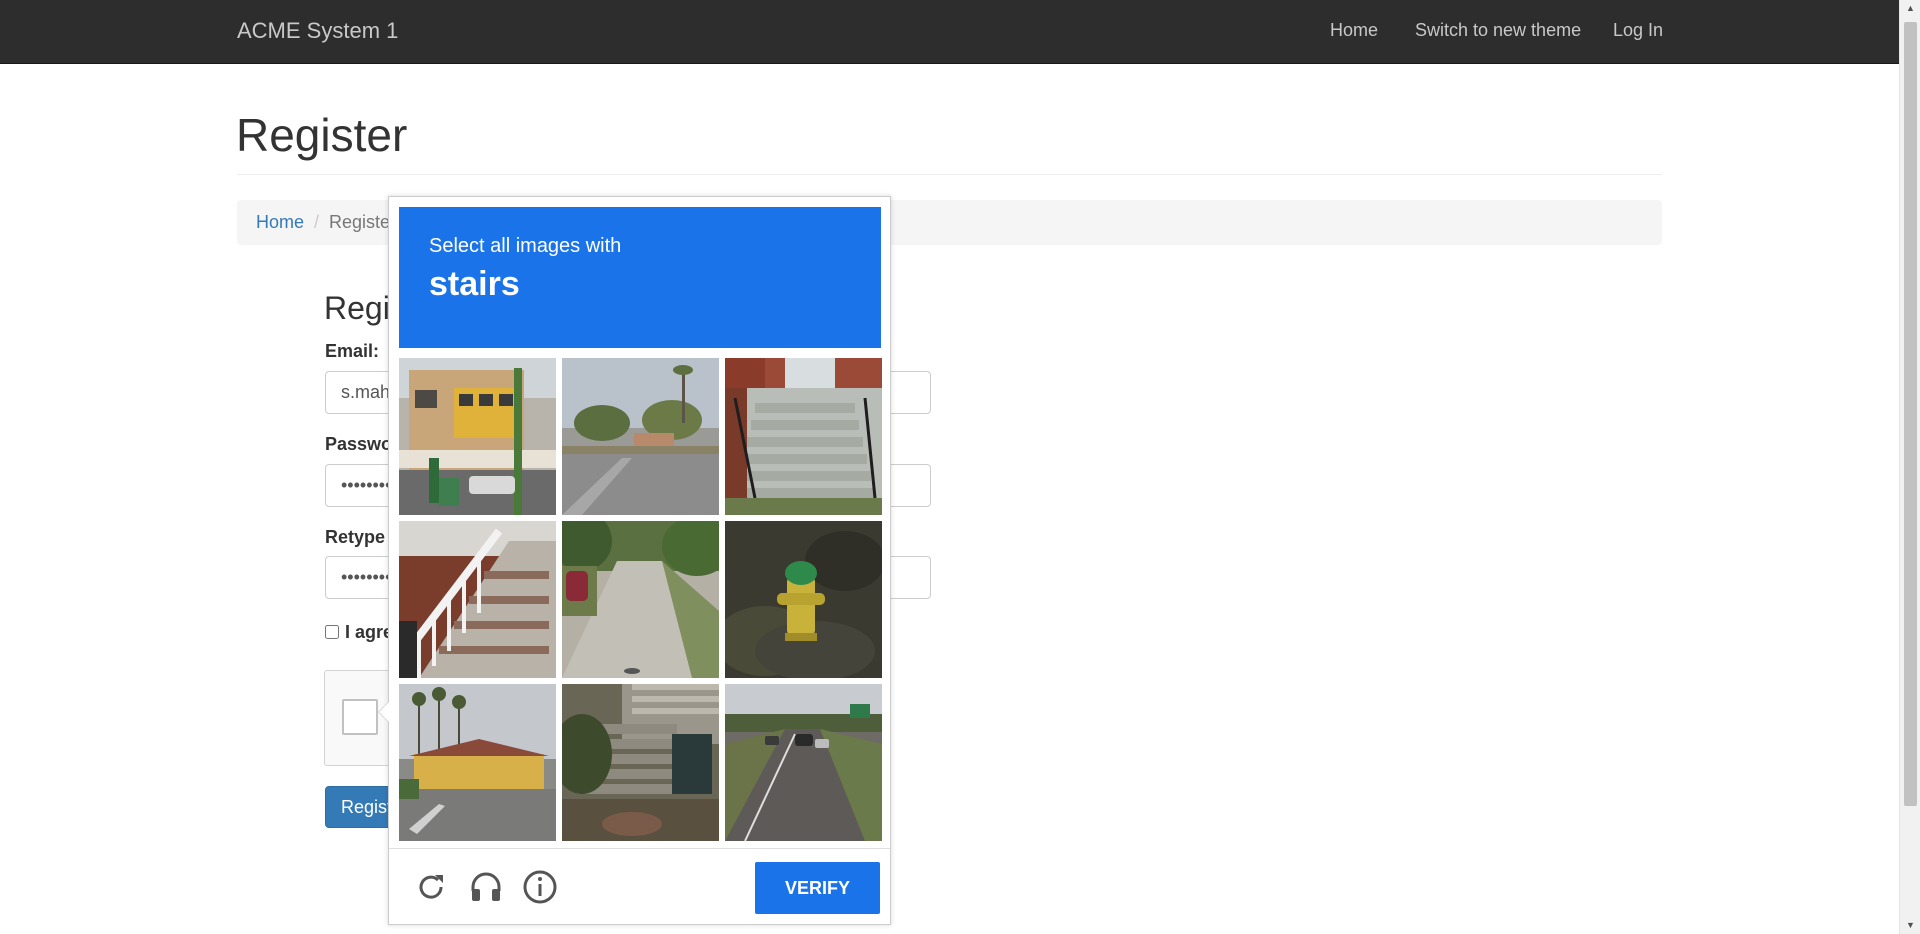 The image size is (1920, 934). I want to click on breadcrumb-home-link: Home, so click(280, 222).